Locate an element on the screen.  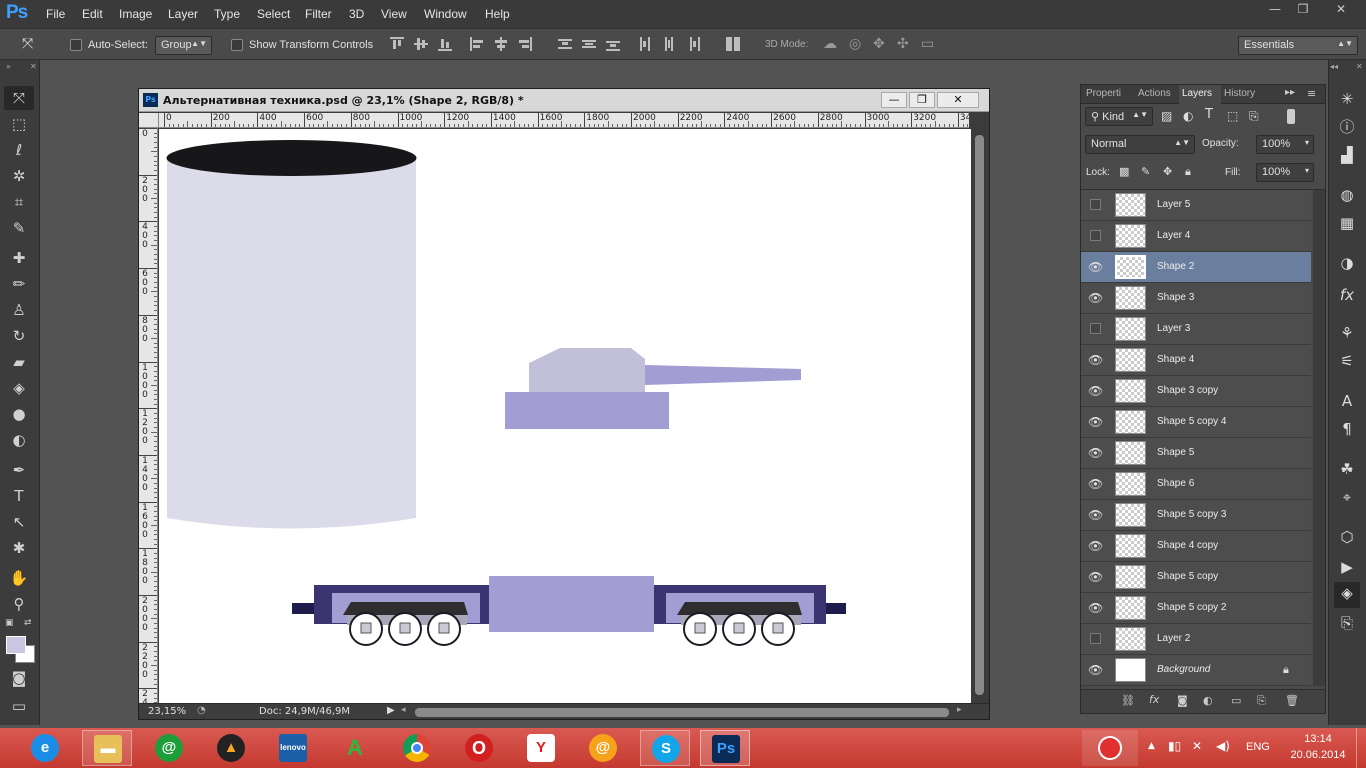
dodge-tool-icon: ◐ is located at coordinates (19, 440).